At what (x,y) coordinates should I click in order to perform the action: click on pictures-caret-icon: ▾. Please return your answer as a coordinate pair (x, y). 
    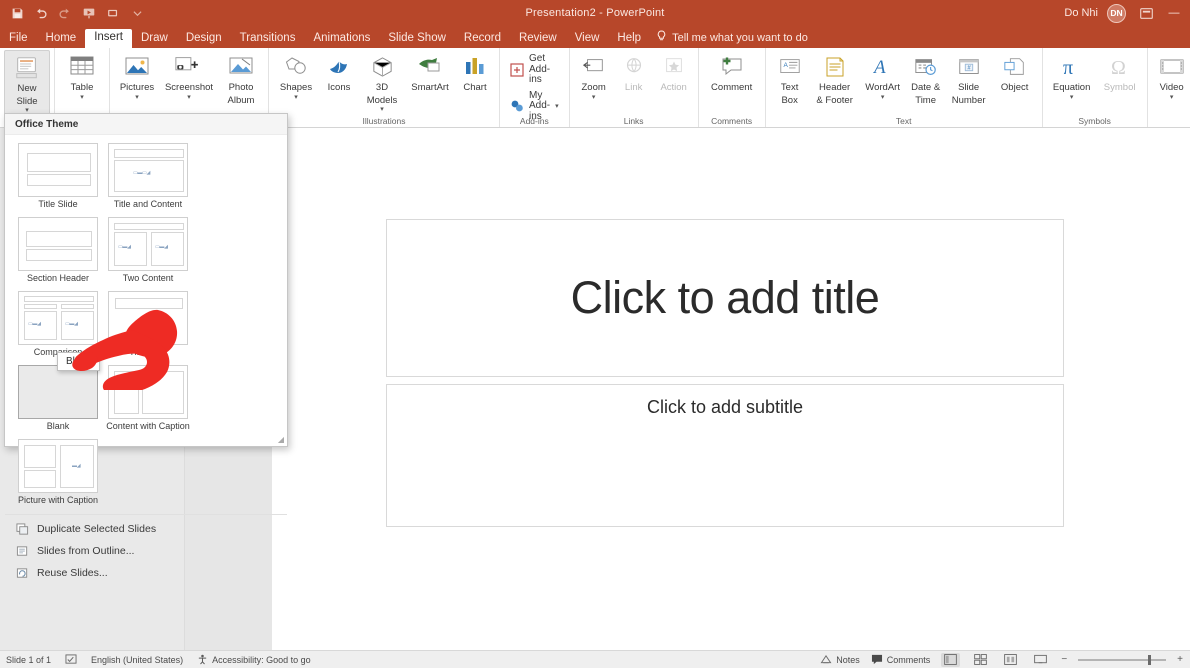
    Looking at the image, I should click on (137, 97).